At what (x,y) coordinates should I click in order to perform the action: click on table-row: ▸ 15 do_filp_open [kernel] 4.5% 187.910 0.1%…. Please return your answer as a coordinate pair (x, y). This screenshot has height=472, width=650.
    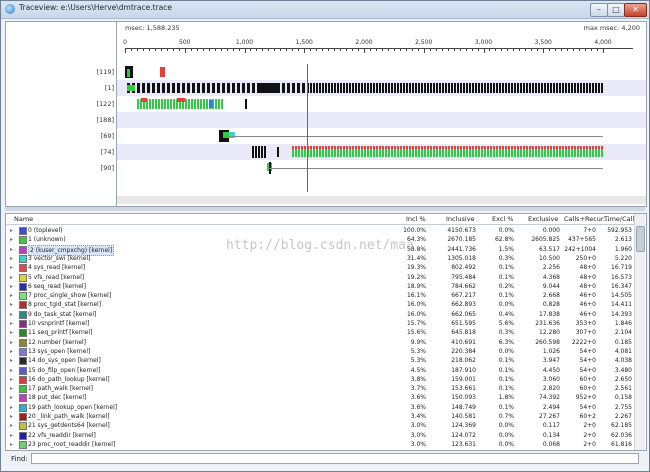
    Looking at the image, I should click on (321, 370).